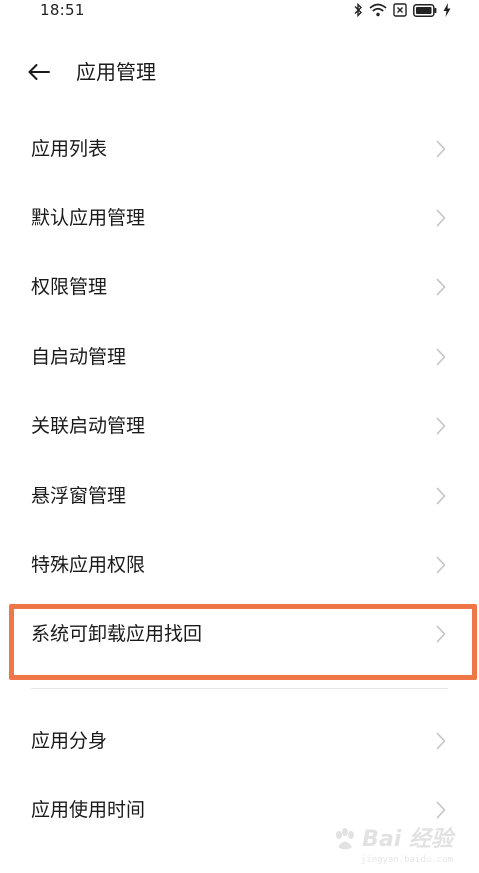 This screenshot has height=873, width=479. What do you see at coordinates (345, 839) in the screenshot?
I see `paw-logo-icon` at bounding box center [345, 839].